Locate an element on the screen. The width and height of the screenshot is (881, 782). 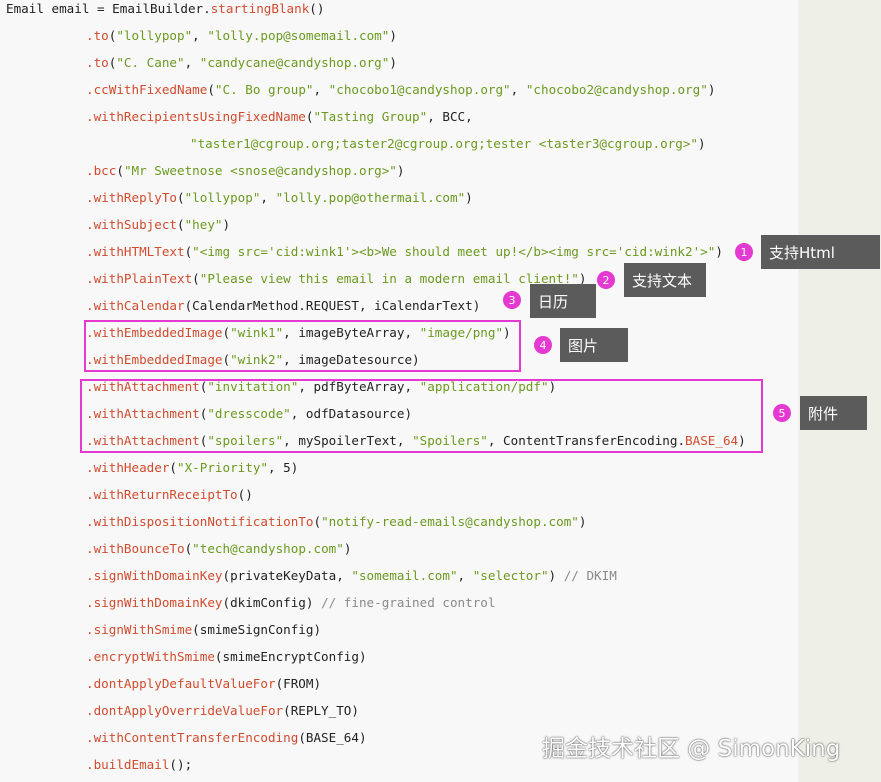
code-line: .encryptWithSmime(smimeEncryptConfig) is located at coordinates (226, 657).